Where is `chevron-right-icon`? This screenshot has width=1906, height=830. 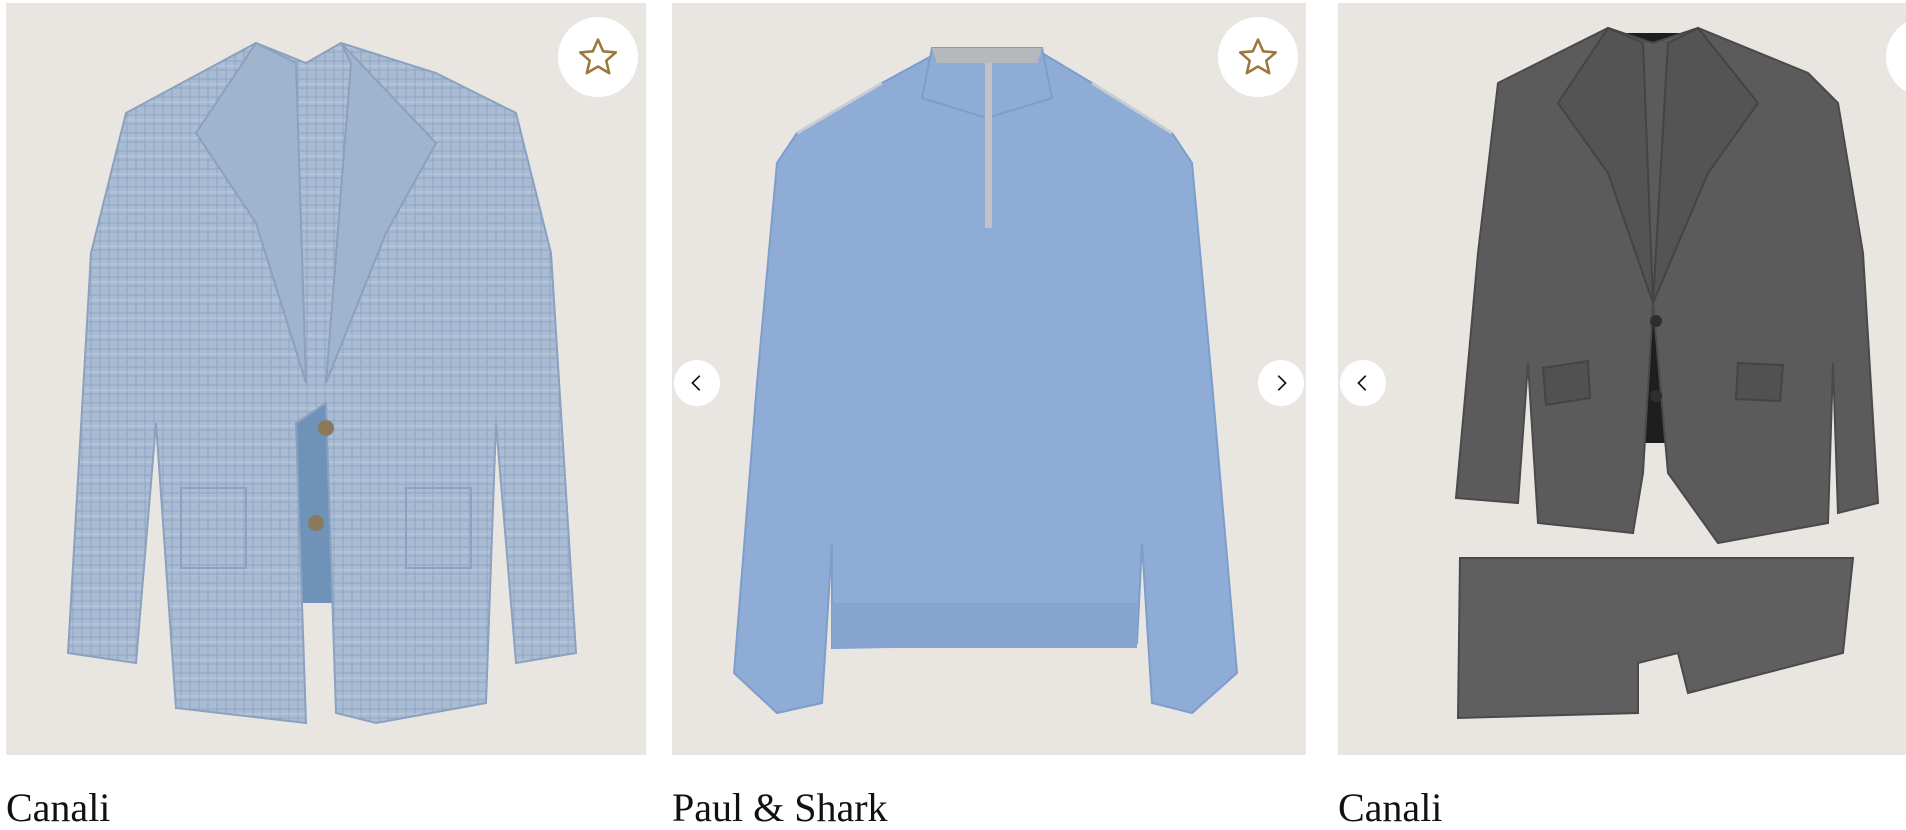 chevron-right-icon is located at coordinates (1282, 383).